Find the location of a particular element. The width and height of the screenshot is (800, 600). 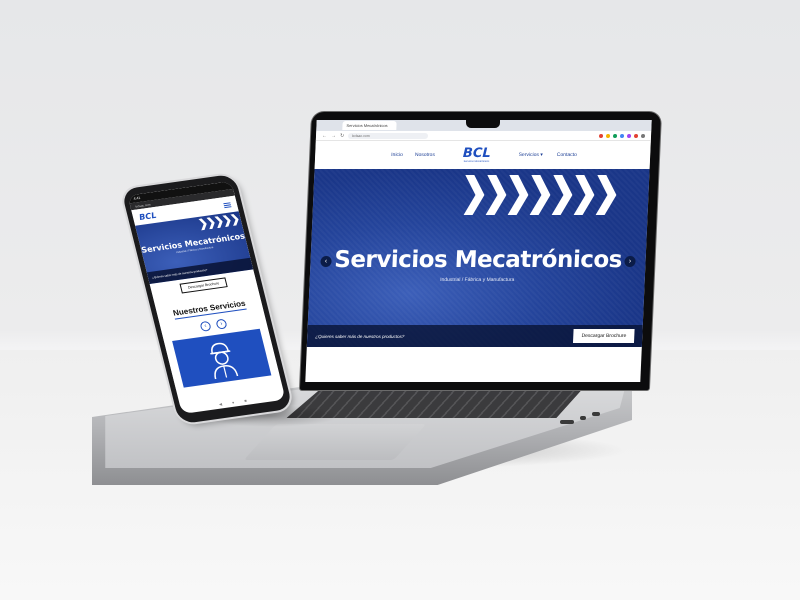

browser-tab-title: Servicios Mecatrónicos is located at coordinates (367, 125).